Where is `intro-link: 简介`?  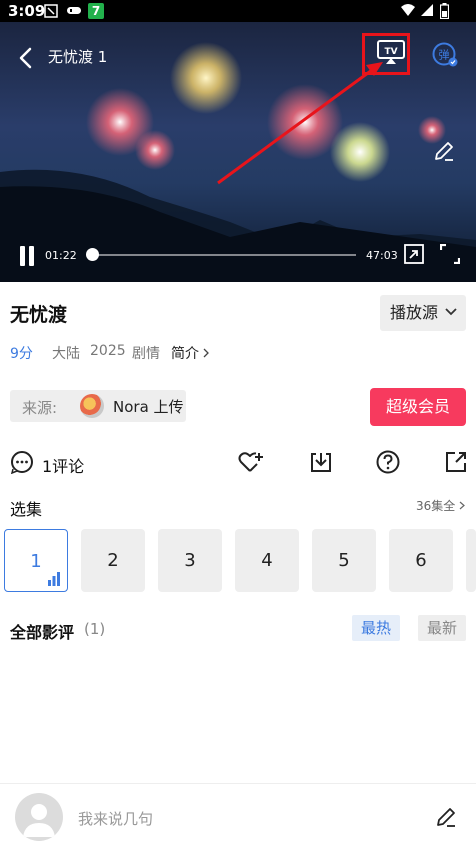 intro-link: 简介 is located at coordinates (190, 353).